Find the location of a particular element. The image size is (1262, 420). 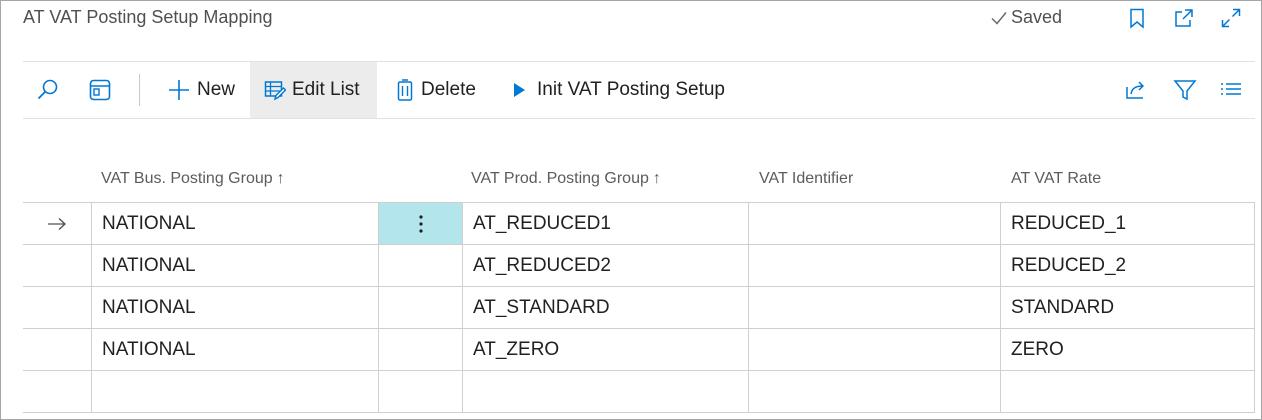

list-view-icon is located at coordinates (1231, 89).